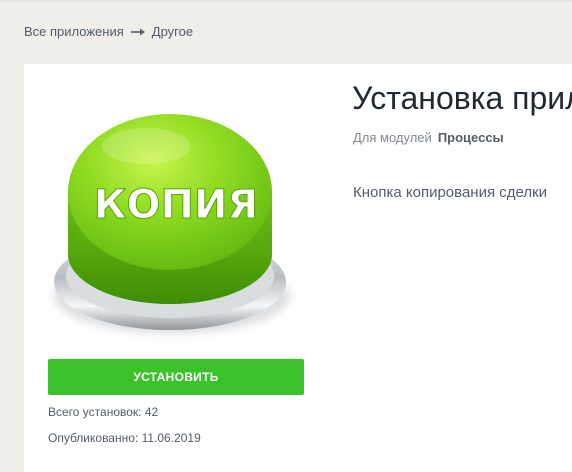 This screenshot has height=472, width=572. What do you see at coordinates (392, 137) in the screenshot?
I see `module-prefix: Для модулей` at bounding box center [392, 137].